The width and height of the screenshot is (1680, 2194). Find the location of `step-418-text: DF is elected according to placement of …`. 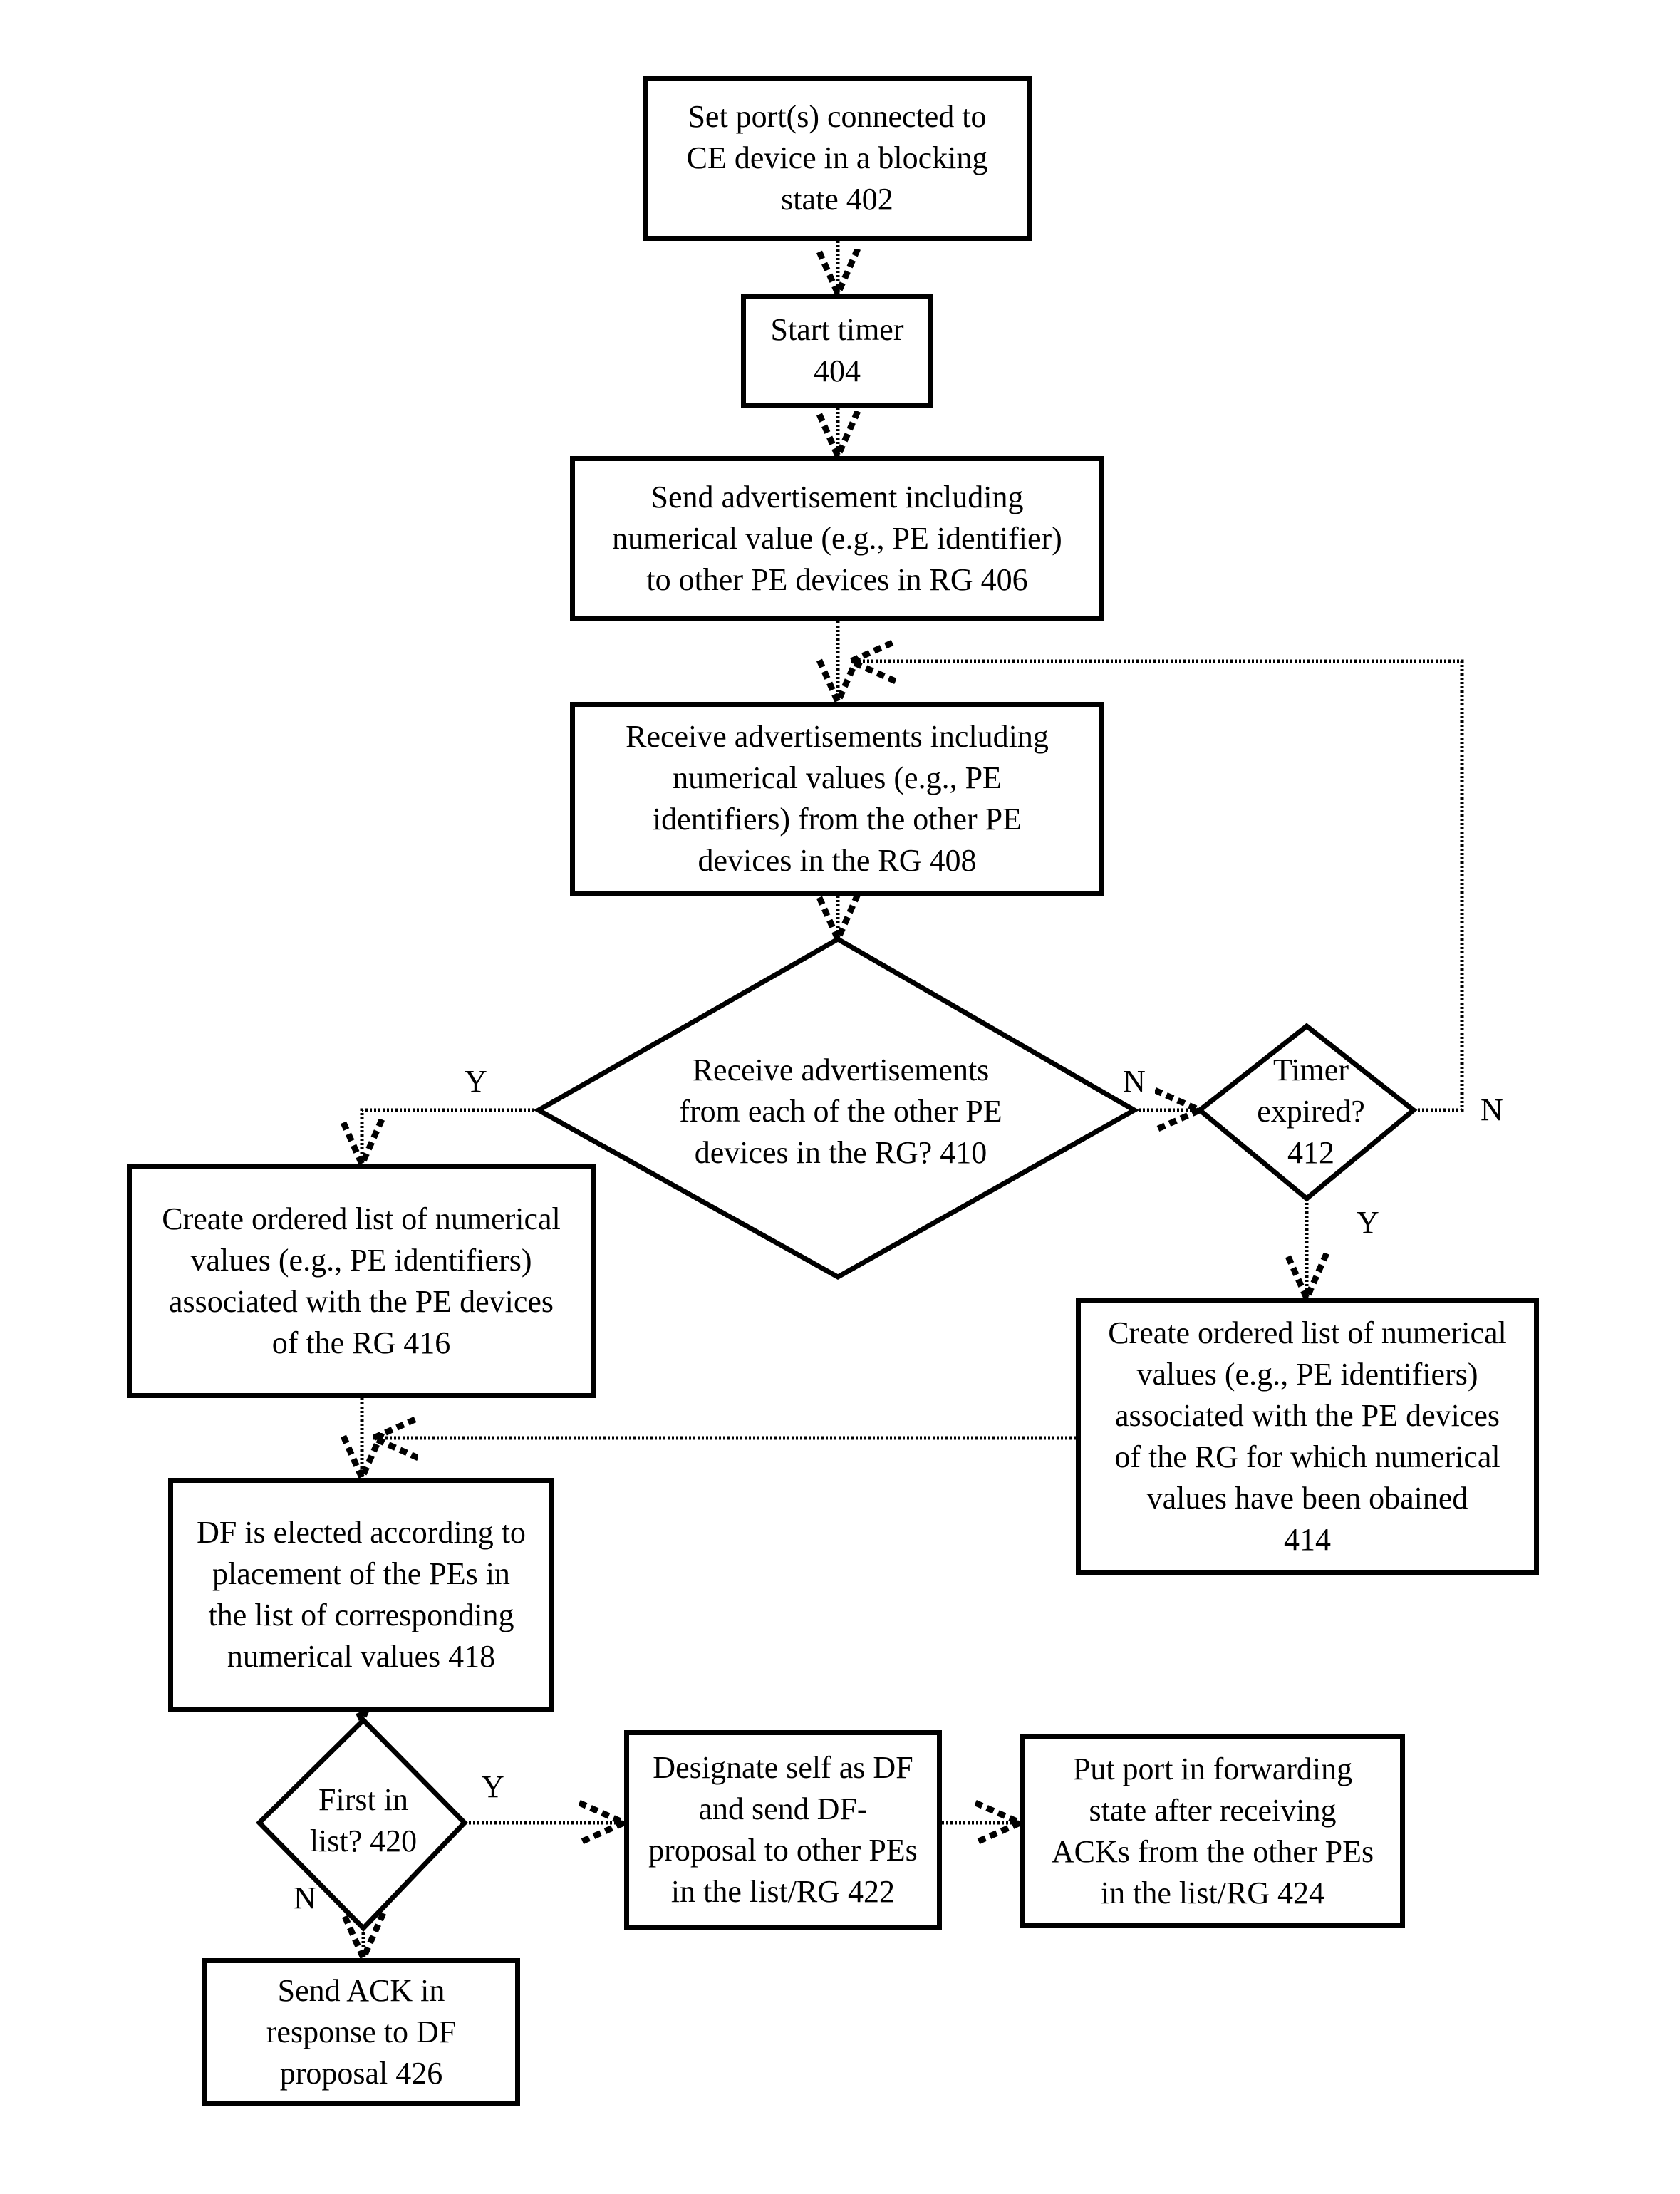

step-418-text: DF is elected according to placement of … is located at coordinates (361, 1595).